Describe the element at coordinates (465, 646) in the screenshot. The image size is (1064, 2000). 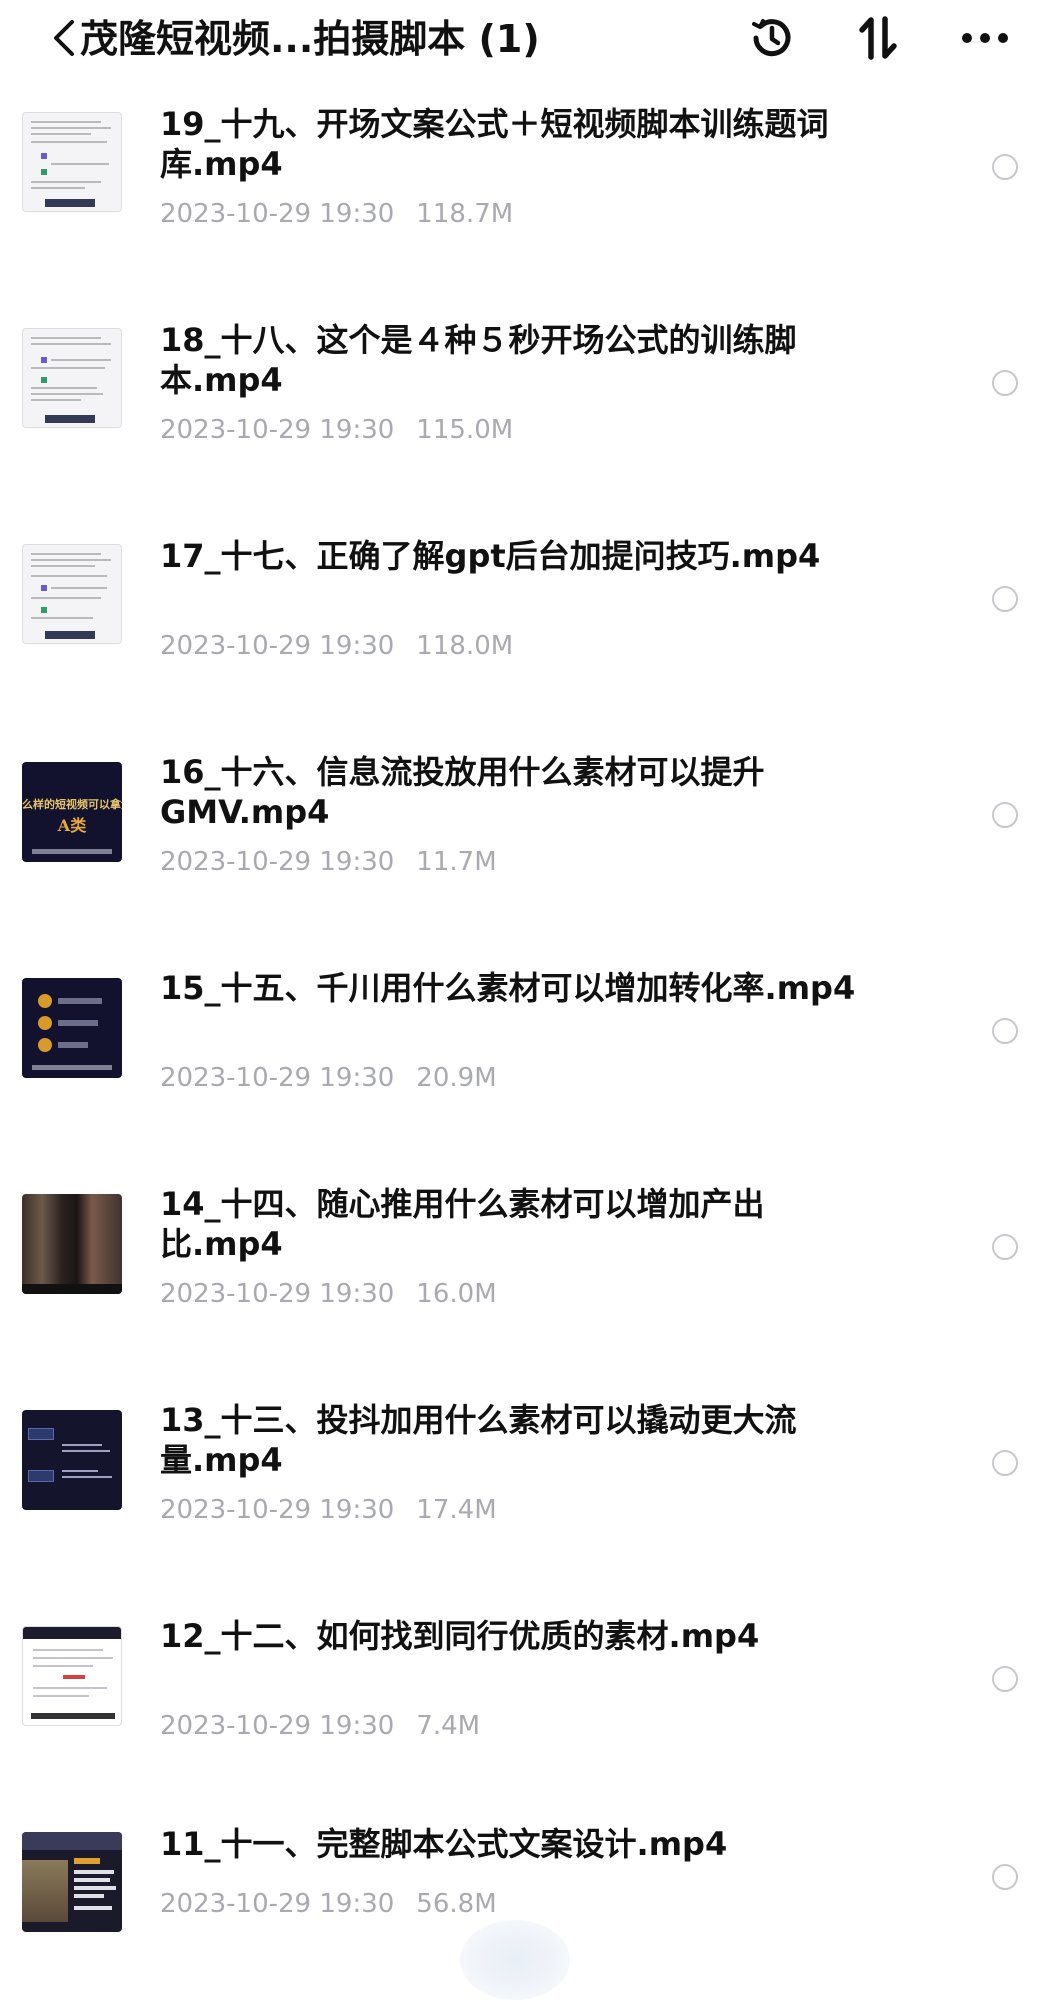
I see `file-size: 118.0M` at that location.